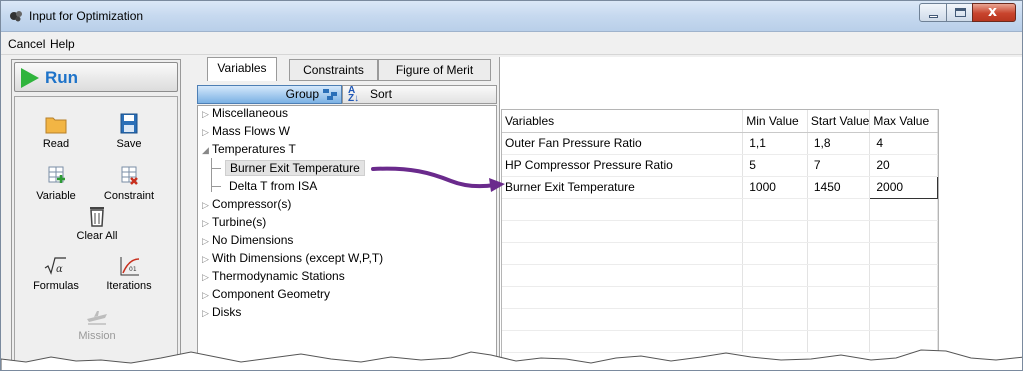  What do you see at coordinates (55, 266) in the screenshot?
I see `sqrt-alpha-icon: α` at bounding box center [55, 266].